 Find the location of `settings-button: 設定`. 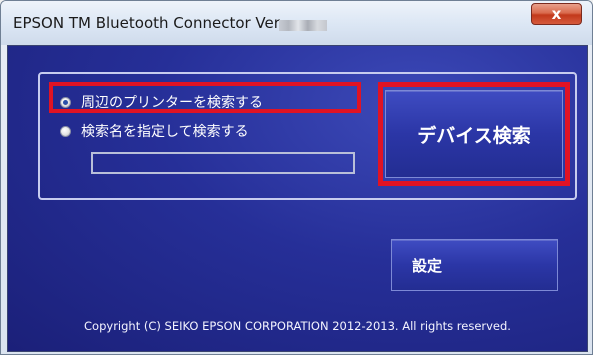

settings-button: 設定 is located at coordinates (474, 265).